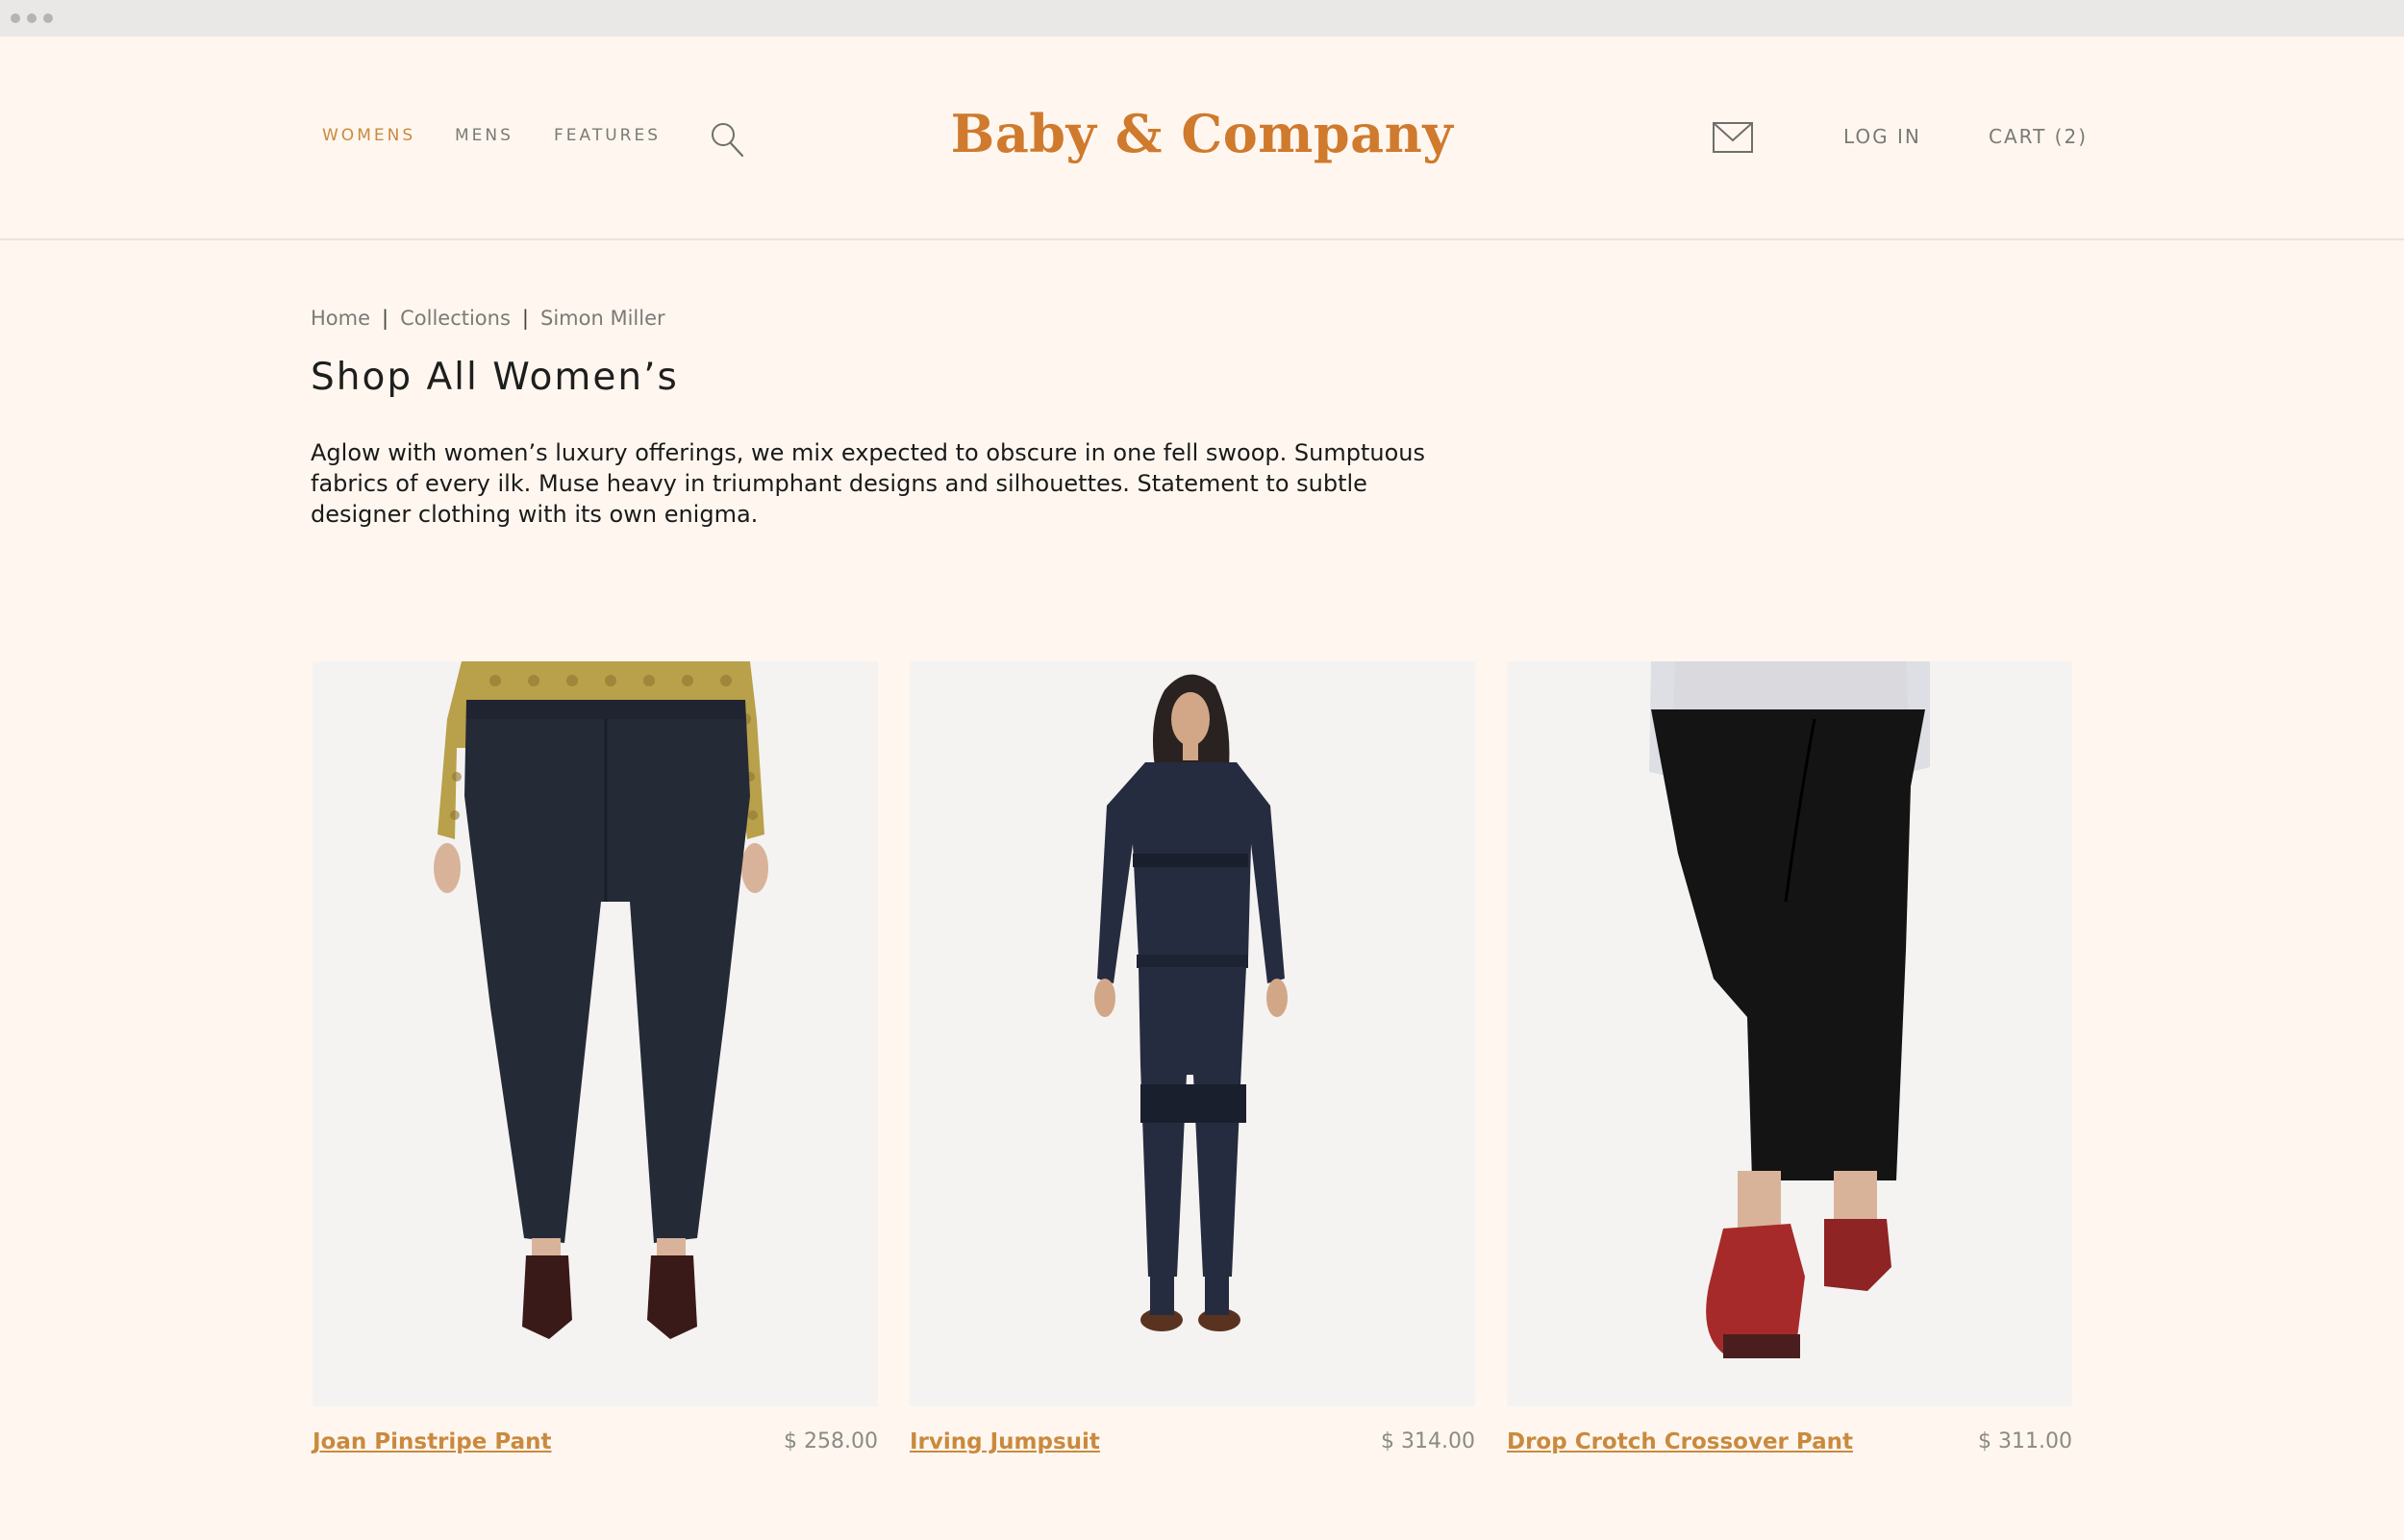 This screenshot has width=2404, height=1540. Describe the element at coordinates (340, 318) in the screenshot. I see `breadcrumb-home: Home` at that location.